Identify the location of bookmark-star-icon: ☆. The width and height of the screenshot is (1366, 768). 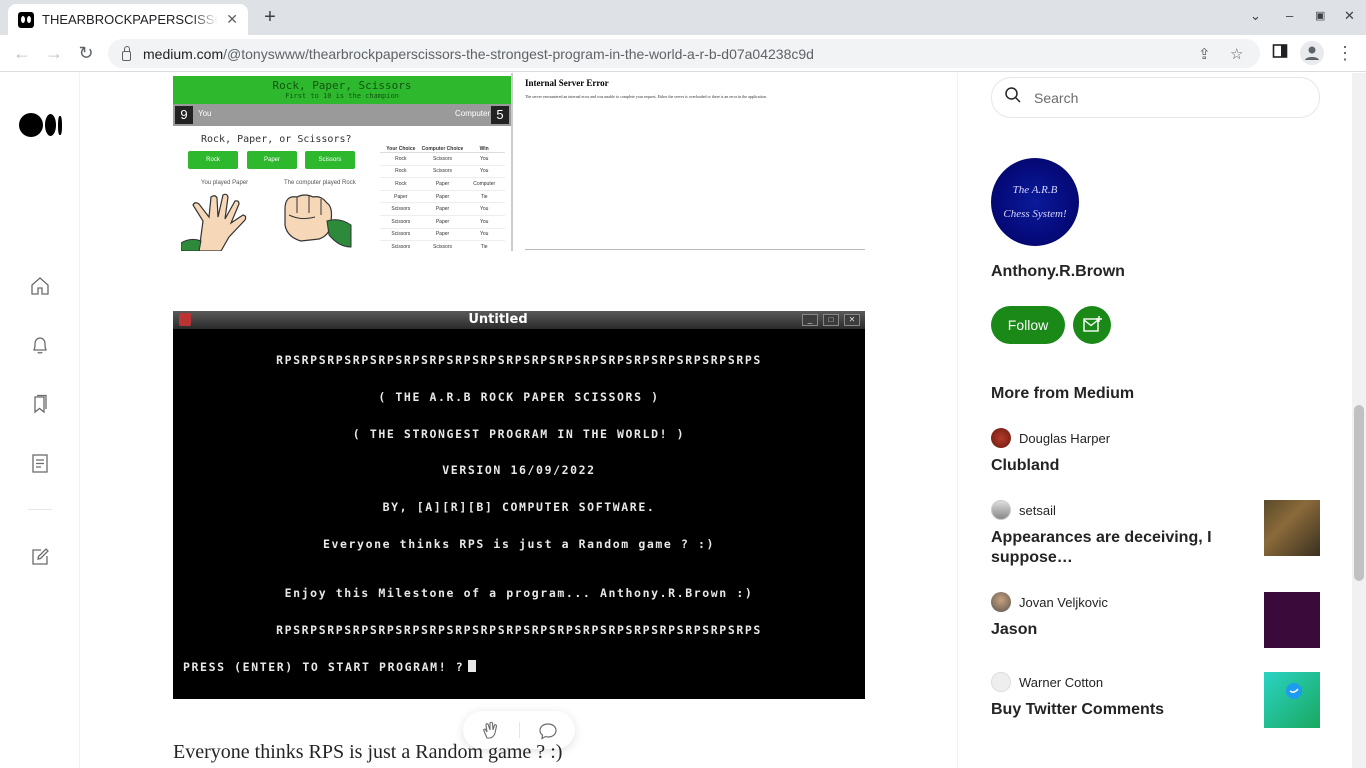
(1236, 54).